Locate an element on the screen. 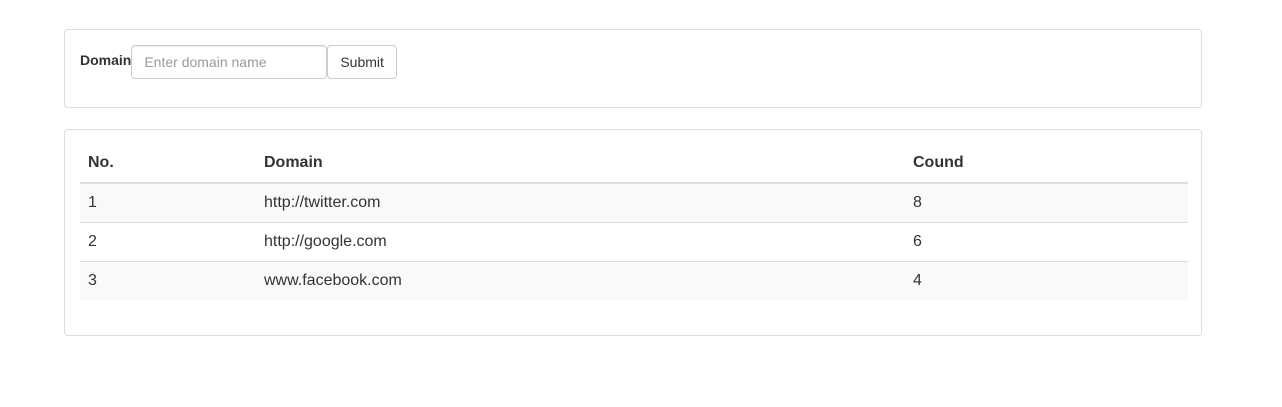  cell-domain: http://google.com is located at coordinates (580, 241).